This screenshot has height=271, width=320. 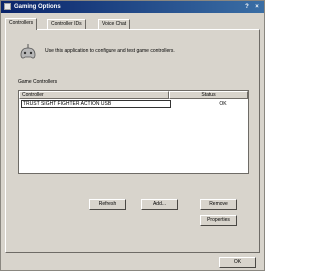 What do you see at coordinates (94, 95) in the screenshot?
I see `column-header-controller: Controller` at bounding box center [94, 95].